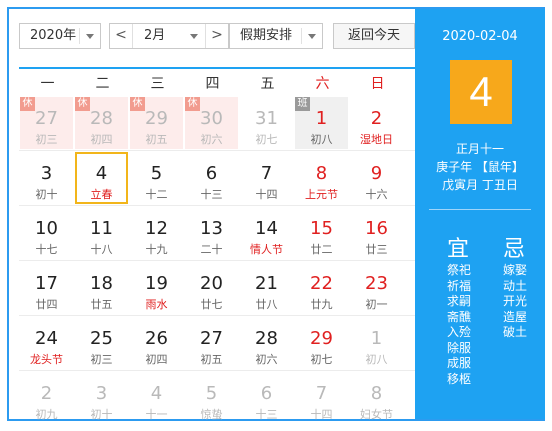 This screenshot has height=431, width=552. I want to click on ji-item: 造屋, so click(515, 316).